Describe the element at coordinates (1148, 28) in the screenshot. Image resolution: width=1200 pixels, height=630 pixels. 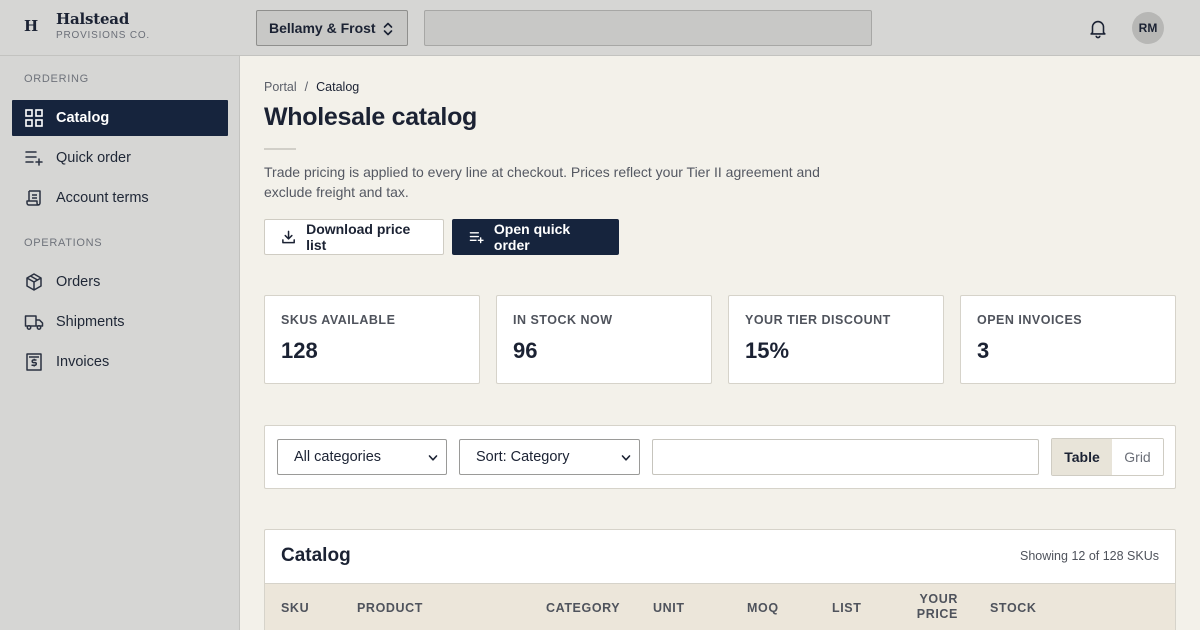
I see `user-avatar: RM` at that location.